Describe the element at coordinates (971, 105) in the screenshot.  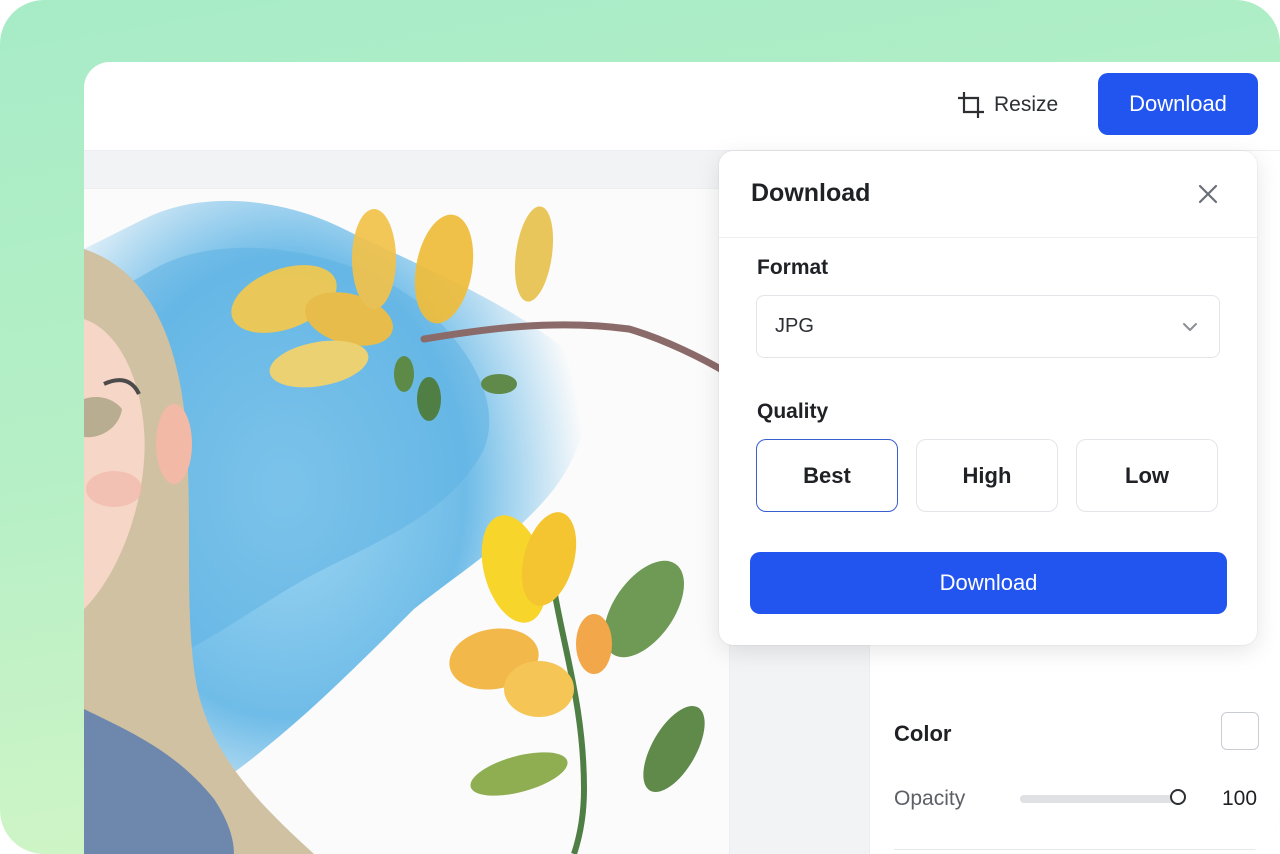
I see `crop-icon` at that location.